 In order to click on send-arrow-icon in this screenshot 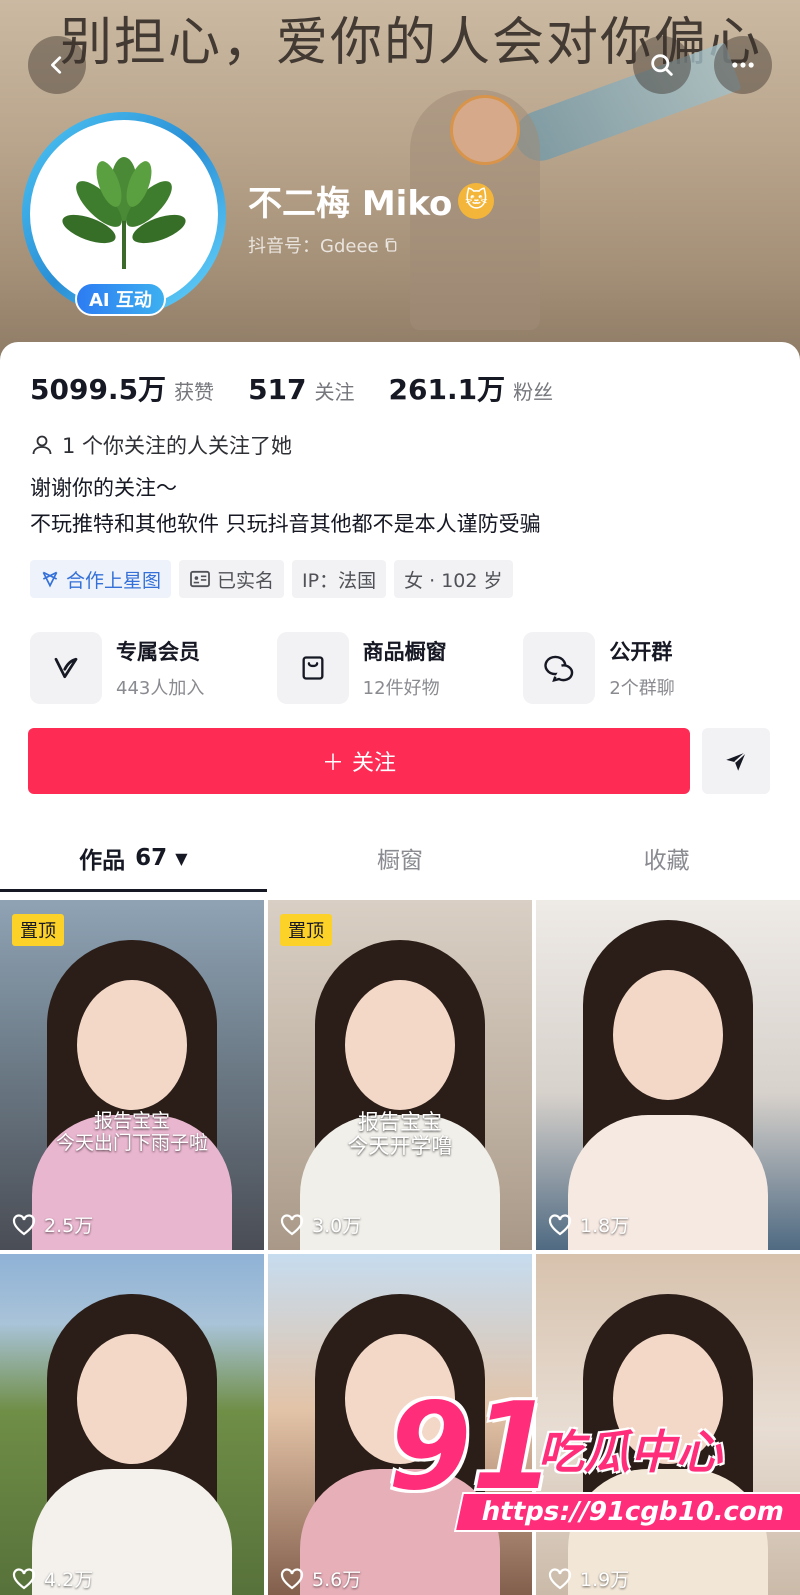, I will do `click(736, 761)`.